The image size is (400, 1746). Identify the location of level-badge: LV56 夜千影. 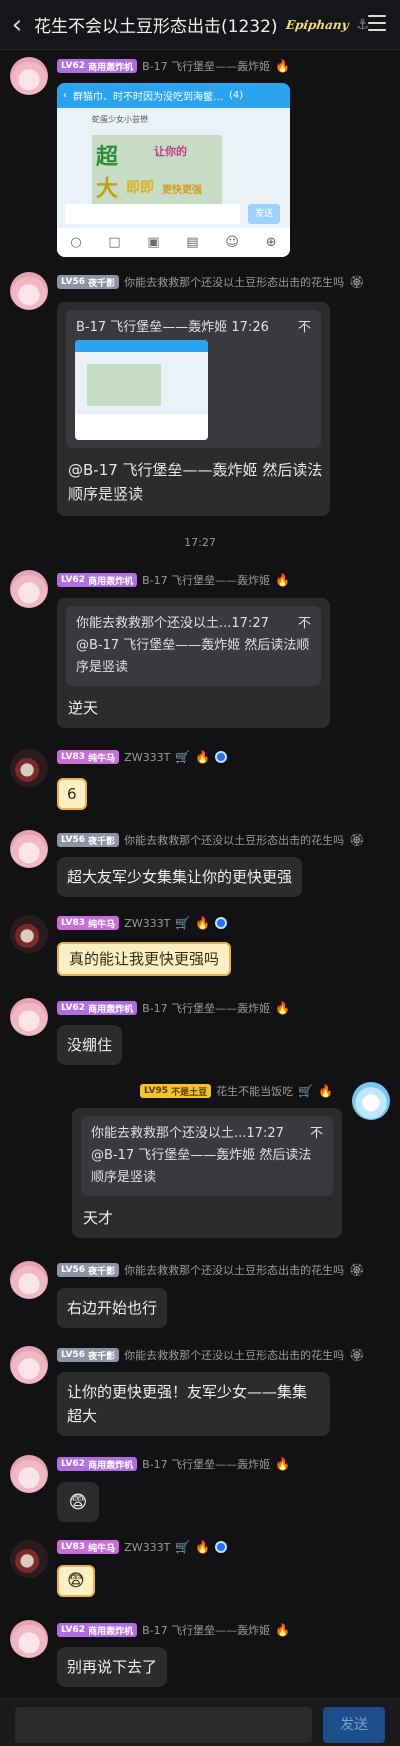
(88, 1355).